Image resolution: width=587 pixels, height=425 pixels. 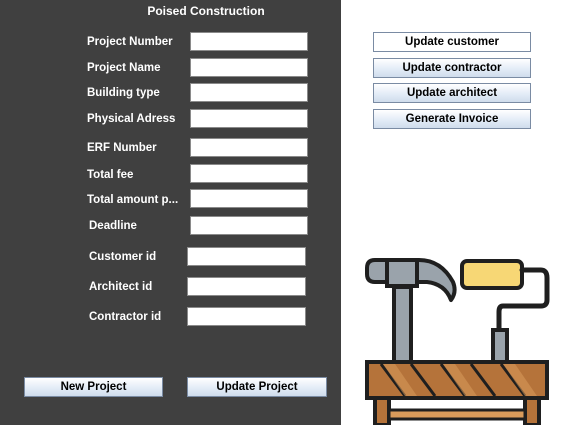 I want to click on generate-invoice-button: Generate Invoice, so click(x=452, y=119).